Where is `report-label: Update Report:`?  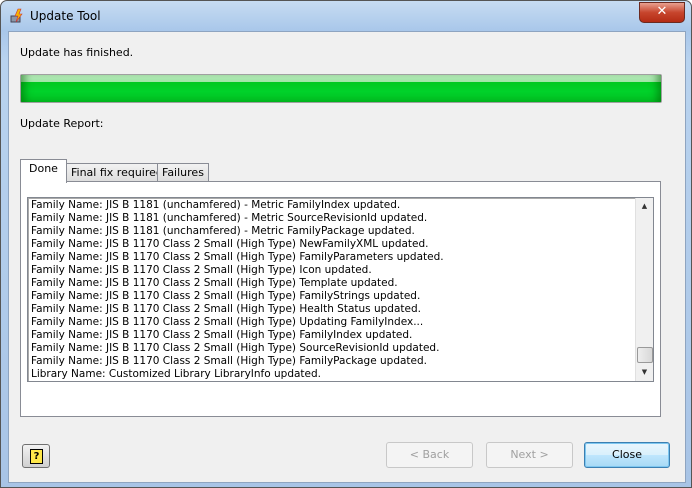
report-label: Update Report: is located at coordinates (62, 123).